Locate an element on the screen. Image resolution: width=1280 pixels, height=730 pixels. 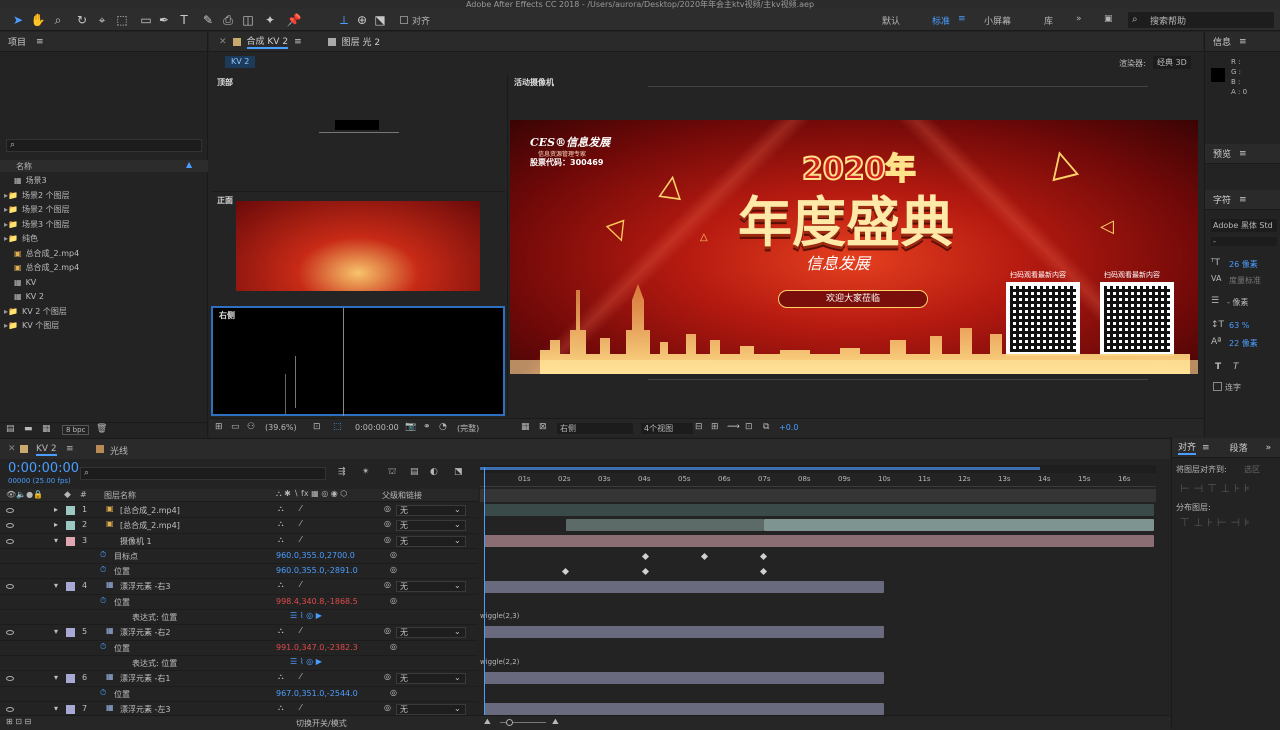
snapshot-icon: 📷 is located at coordinates (410, 427).